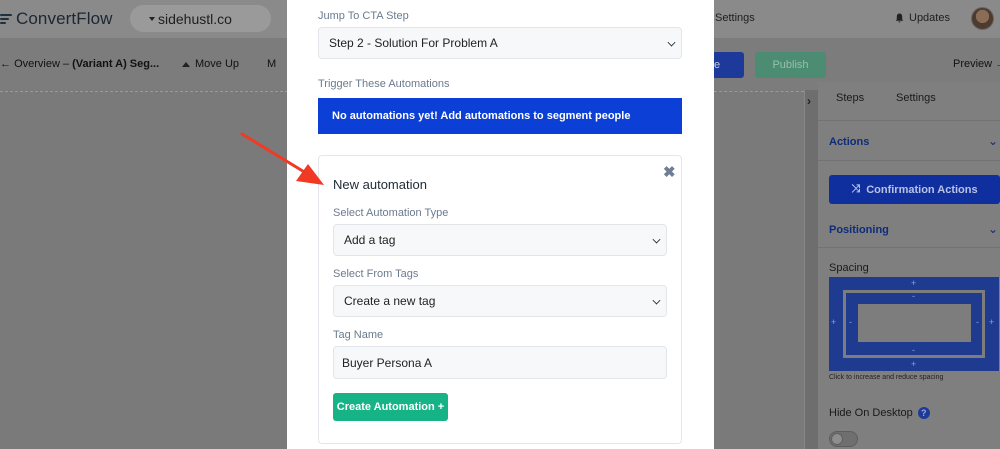  I want to click on logo-mark-icon, so click(6, 19).